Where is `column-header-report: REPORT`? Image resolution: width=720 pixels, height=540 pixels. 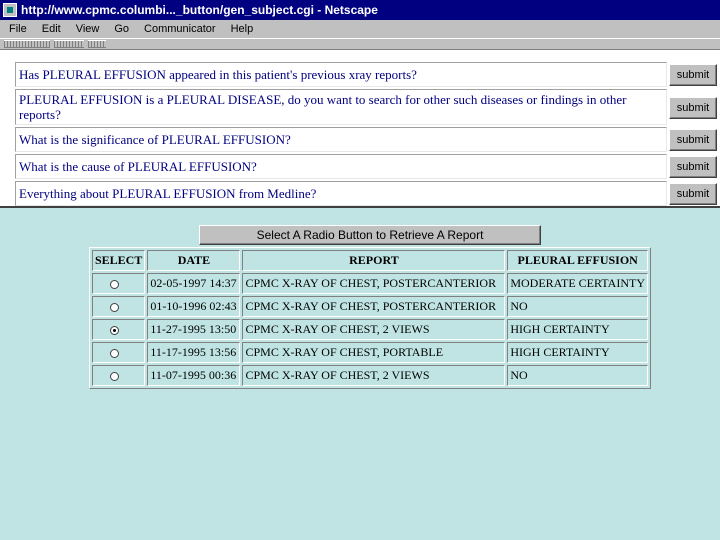
column-header-report: REPORT is located at coordinates (374, 260).